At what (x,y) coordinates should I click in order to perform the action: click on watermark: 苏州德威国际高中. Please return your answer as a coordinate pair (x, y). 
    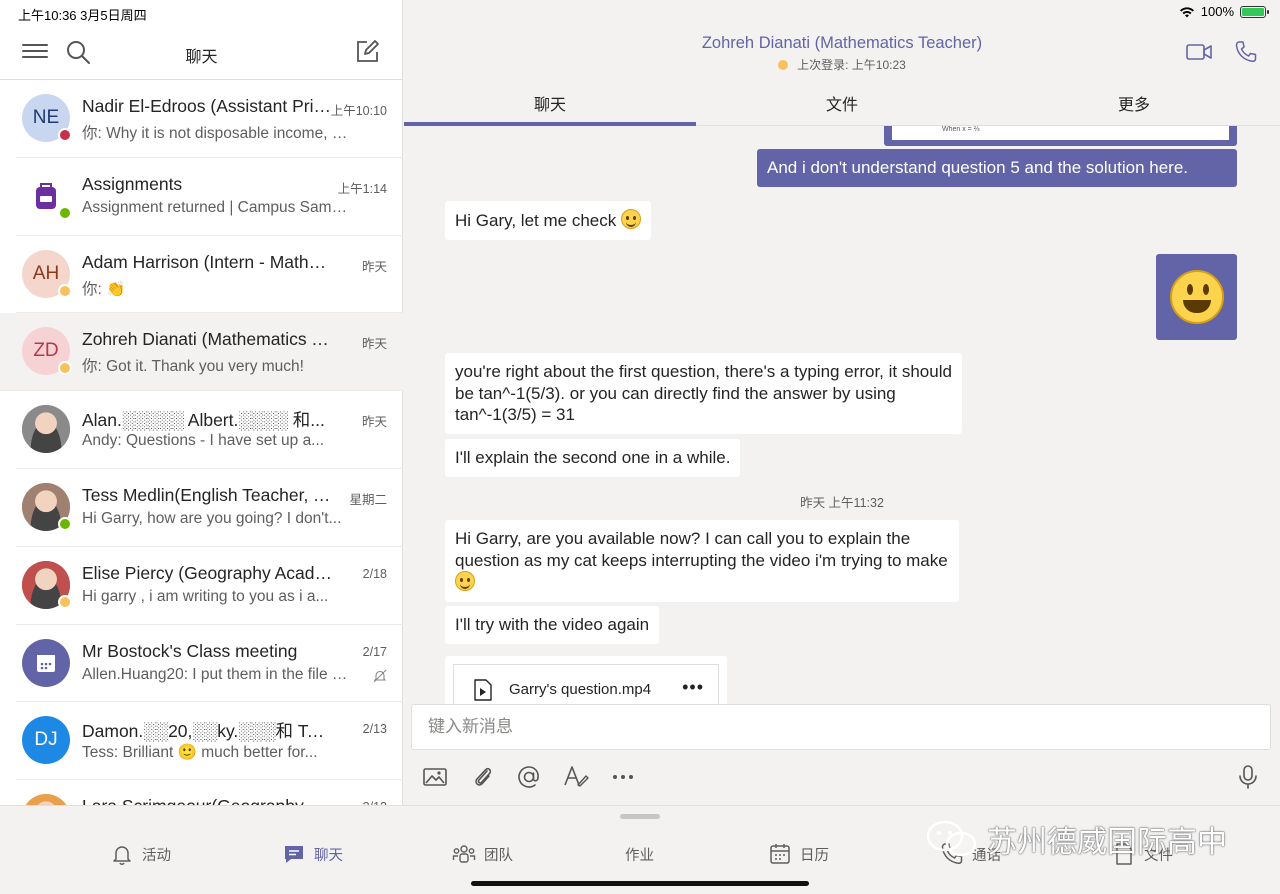
    Looking at the image, I should click on (1076, 839).